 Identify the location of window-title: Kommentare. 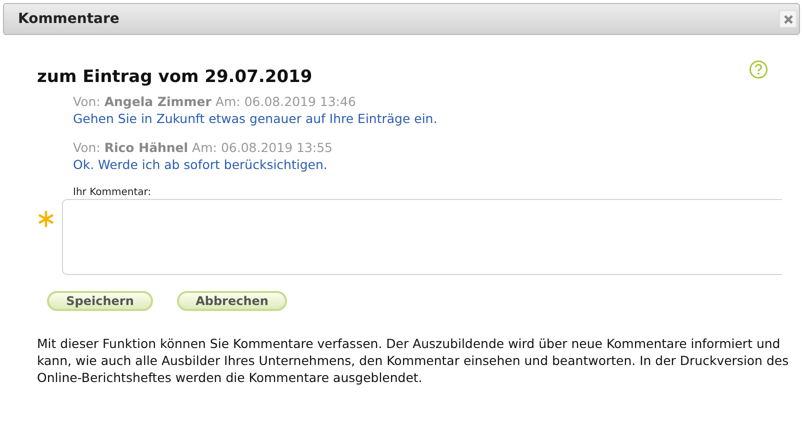
(69, 19).